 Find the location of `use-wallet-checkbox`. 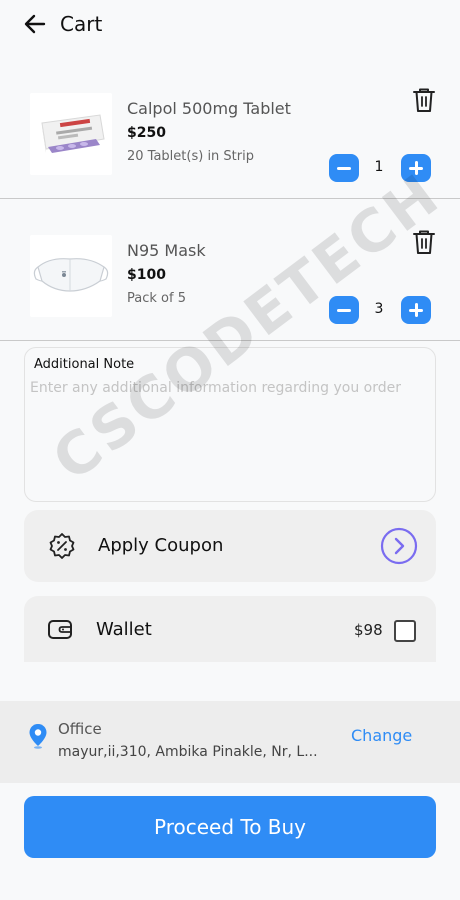

use-wallet-checkbox is located at coordinates (405, 631).